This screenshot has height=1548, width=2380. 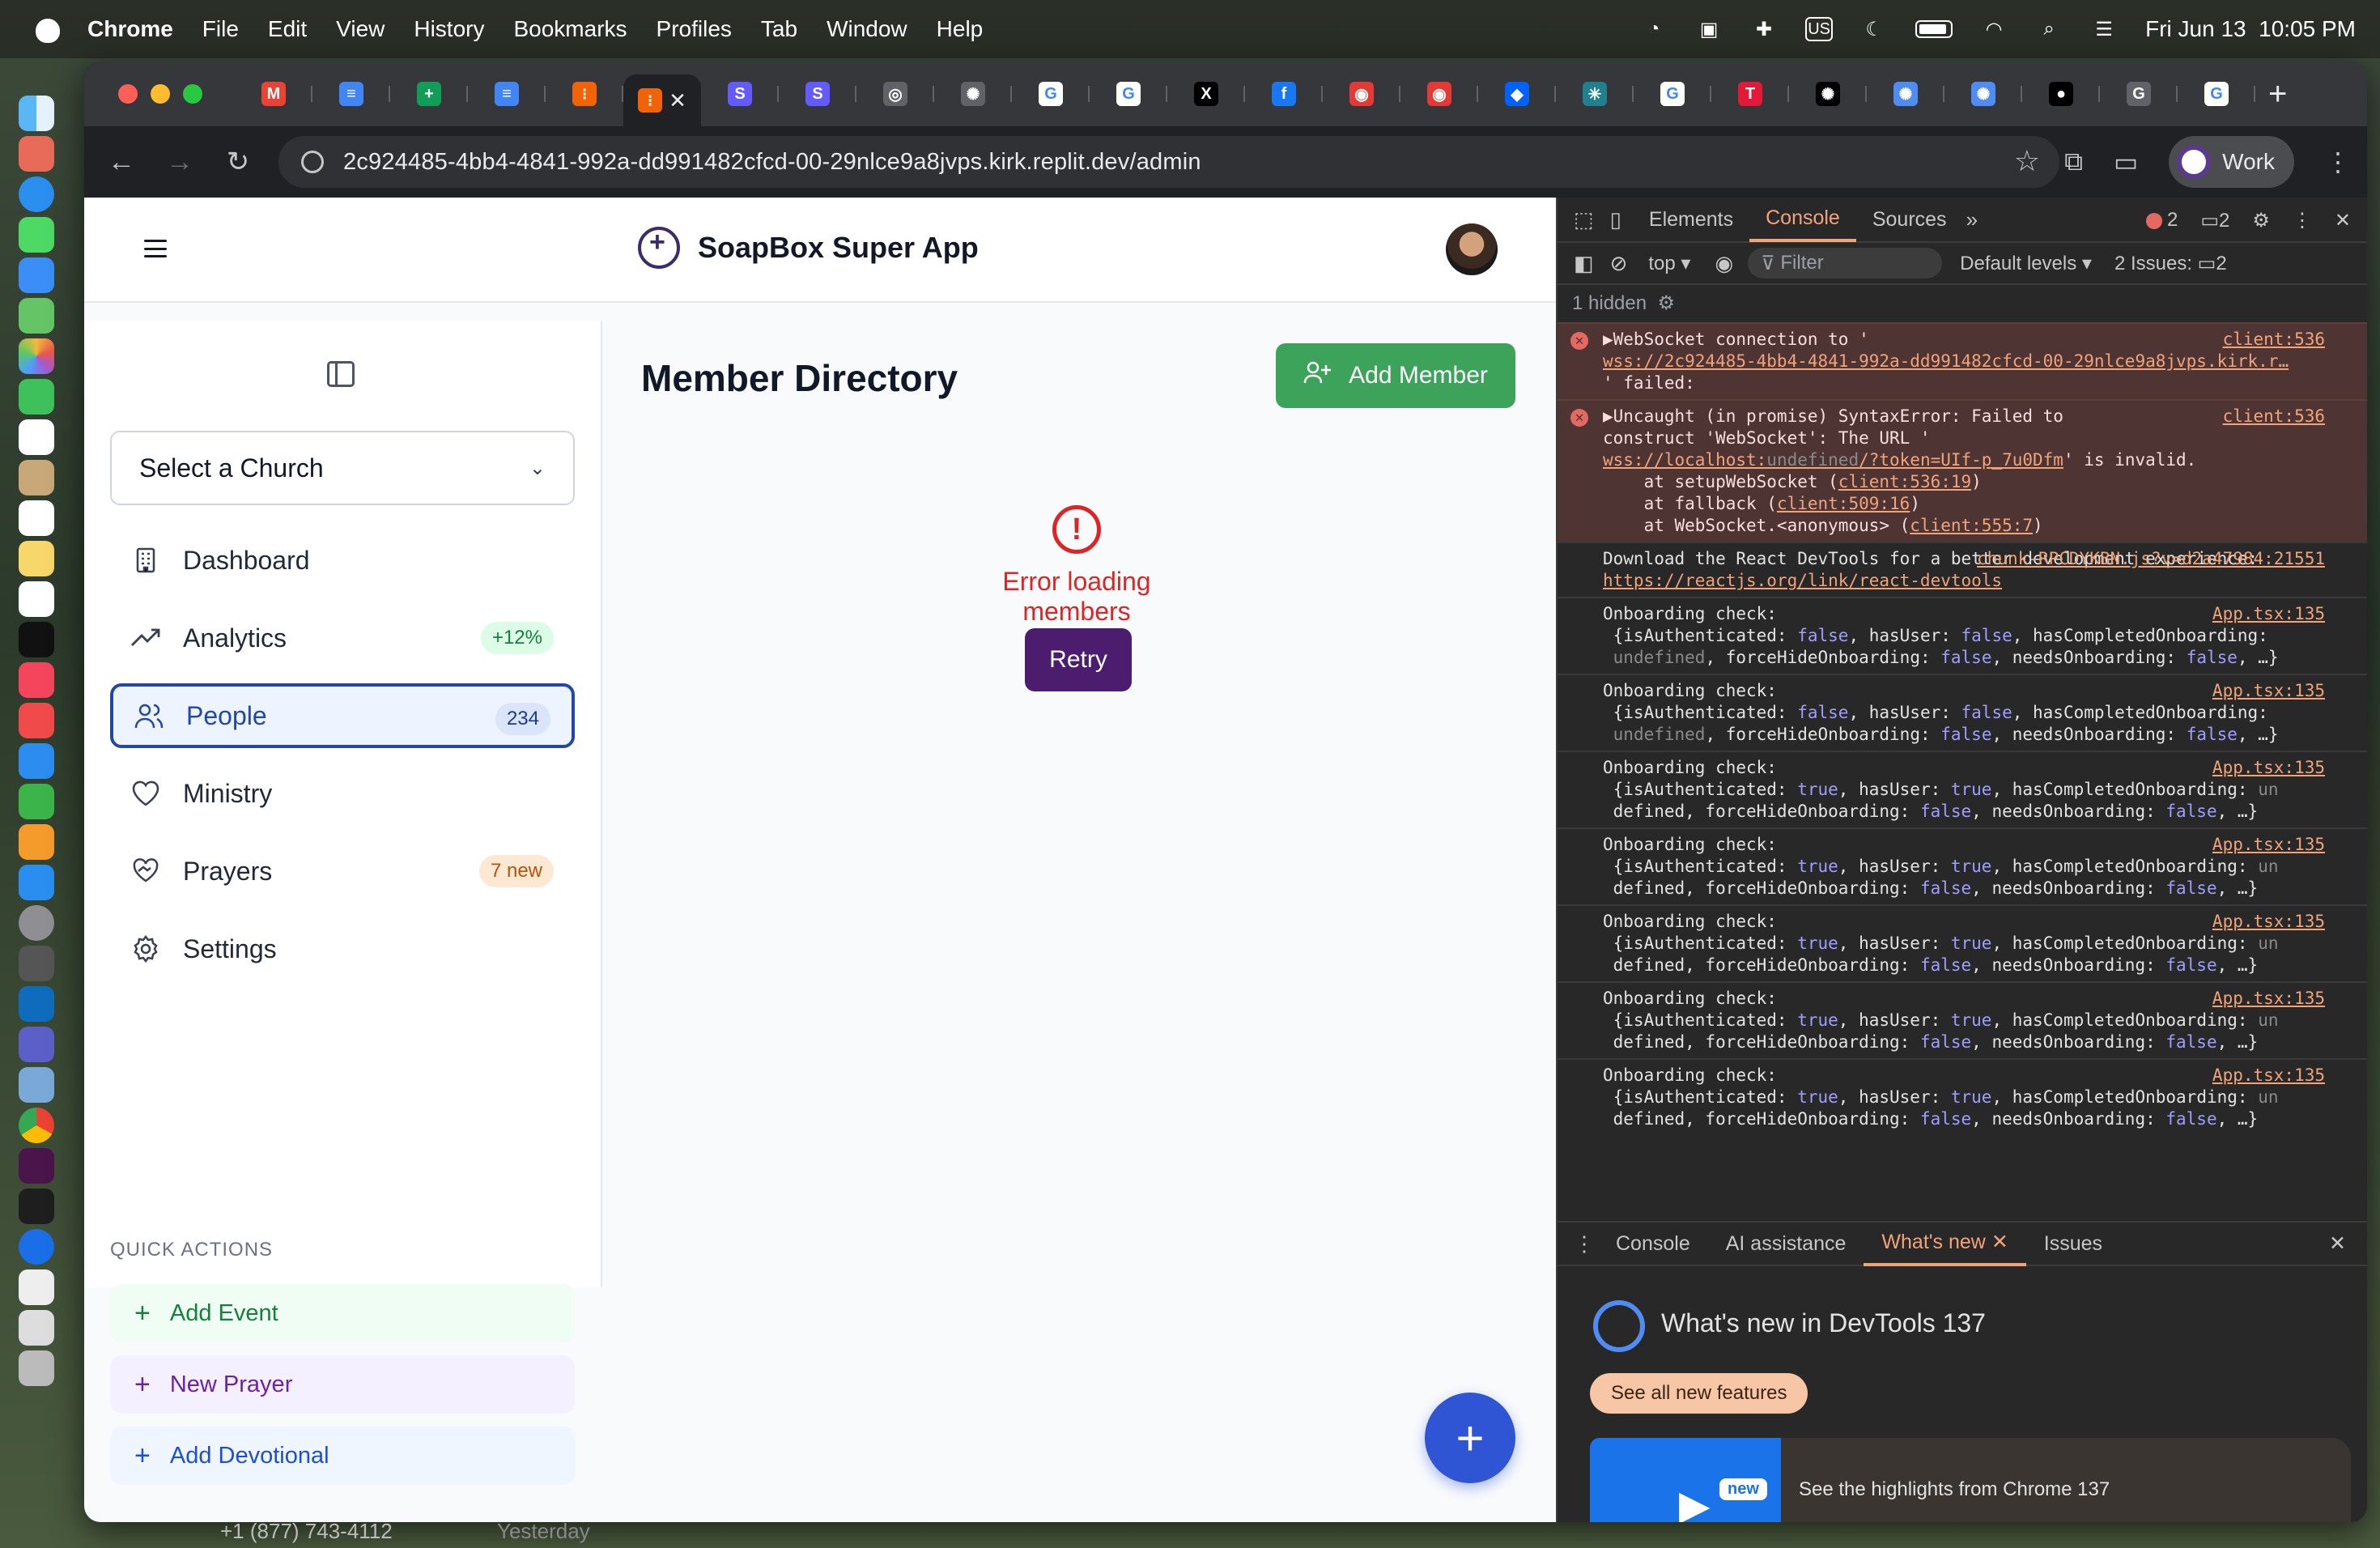 What do you see at coordinates (343, 561) in the screenshot?
I see `sidebar-item-dashboard: Dashboard` at bounding box center [343, 561].